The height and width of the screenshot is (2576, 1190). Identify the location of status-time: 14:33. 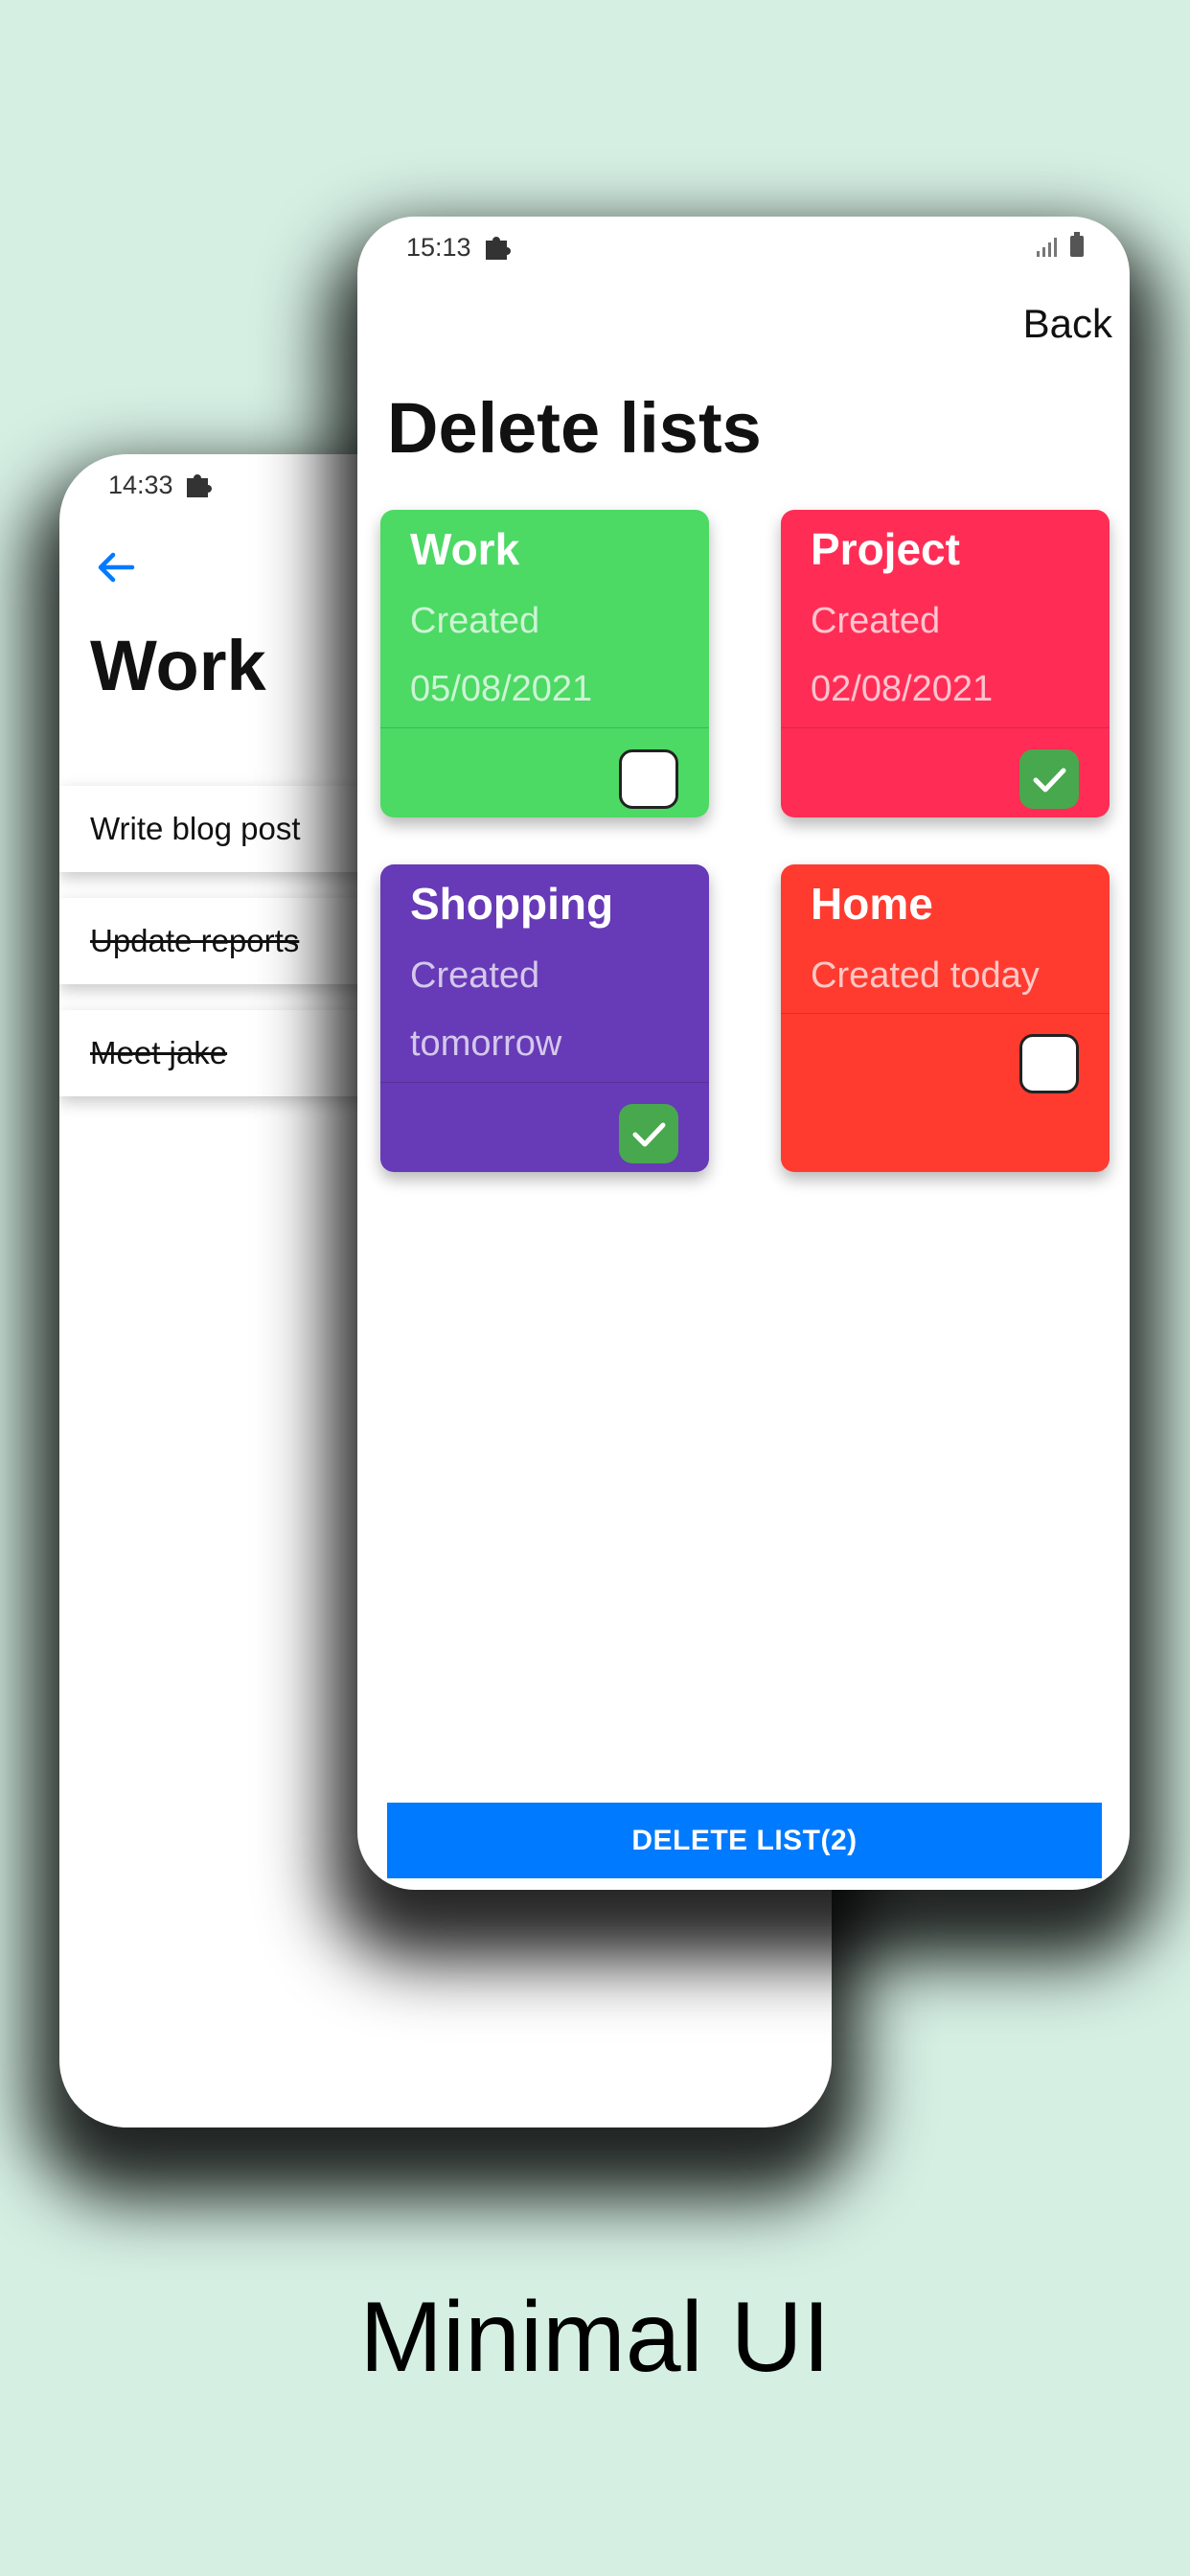
(140, 485).